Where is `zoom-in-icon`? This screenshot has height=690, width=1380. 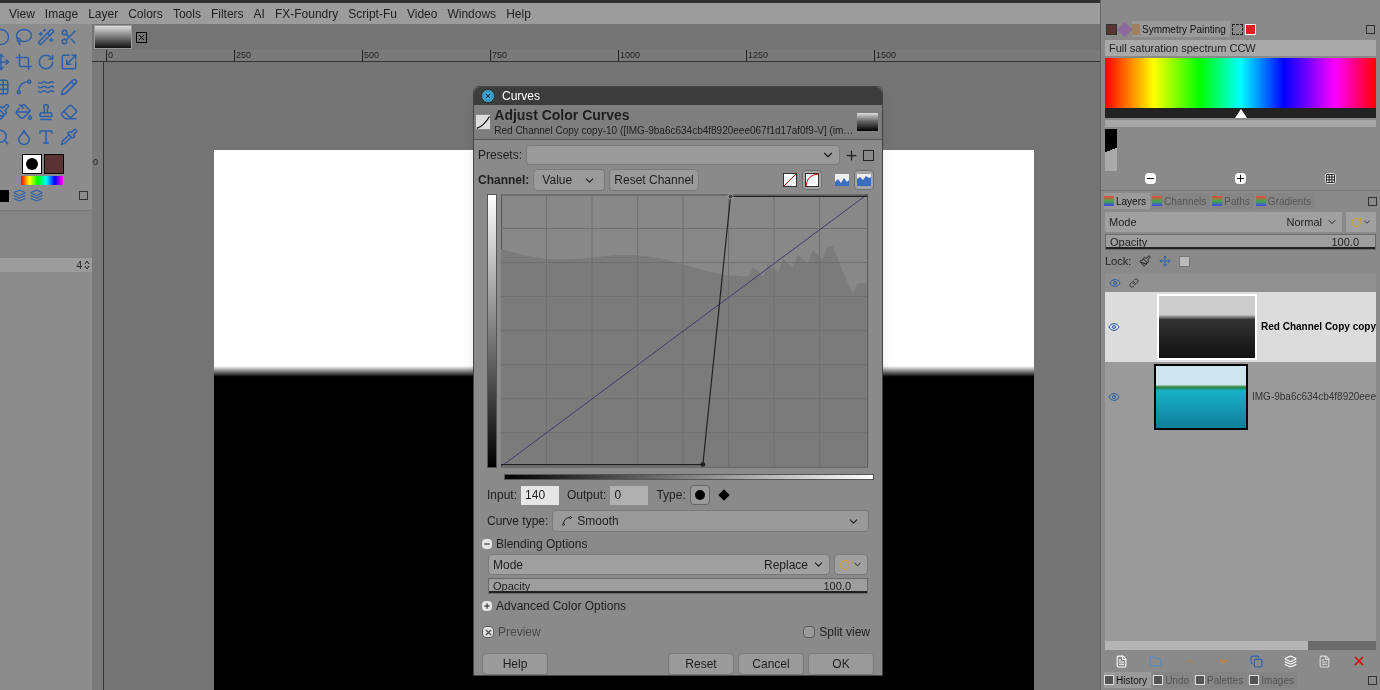
zoom-in-icon is located at coordinates (1240, 178).